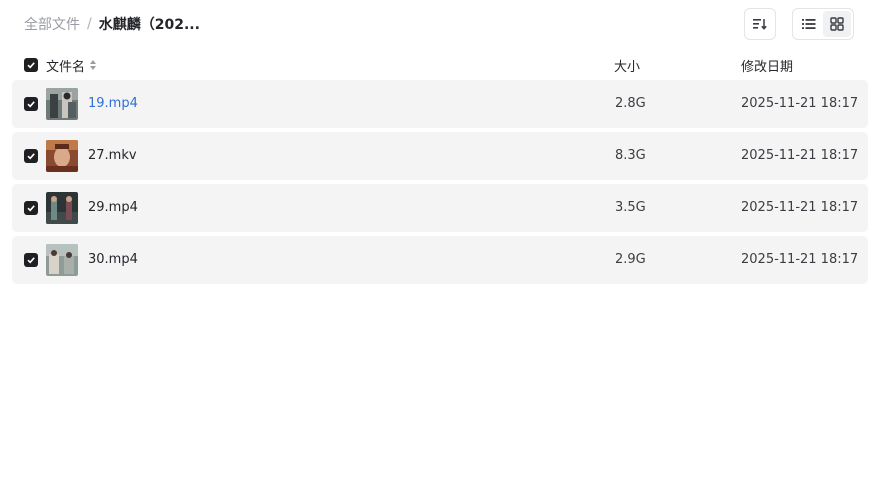  What do you see at coordinates (630, 207) in the screenshot?
I see `file-size: 3.5G` at bounding box center [630, 207].